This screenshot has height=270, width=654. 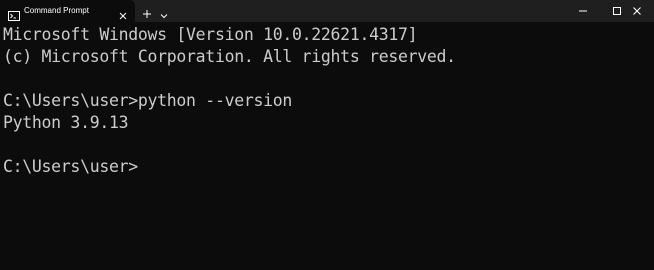 I want to click on close-window-button, so click(x=637, y=11).